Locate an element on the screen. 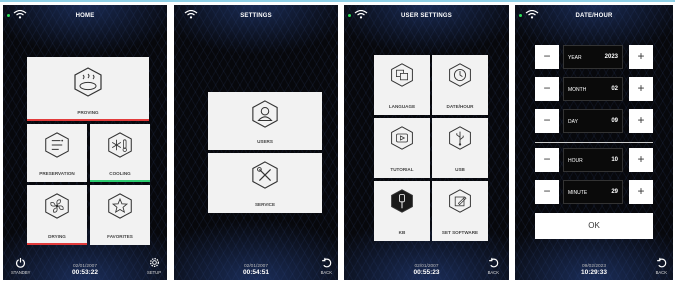 The height and width of the screenshot is (282, 675). clock-readout: 02/01/2007 00:55:23 is located at coordinates (426, 270).